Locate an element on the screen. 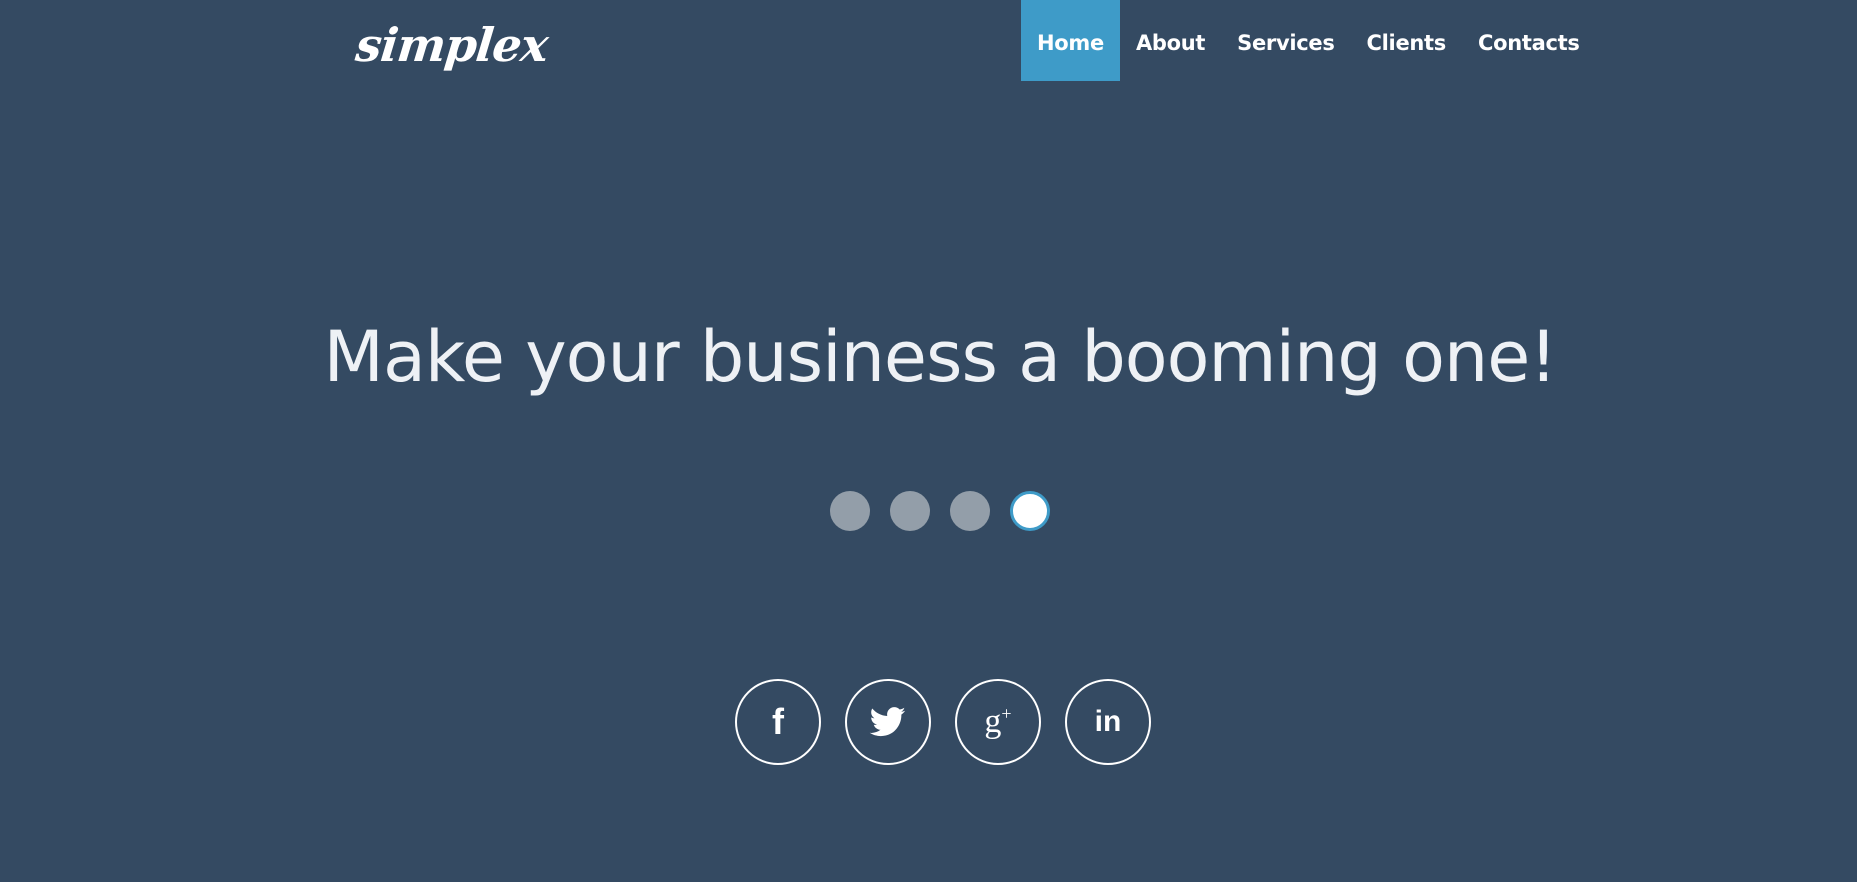  main-nav: Home About Services Clients Contacts is located at coordinates (1308, 40).